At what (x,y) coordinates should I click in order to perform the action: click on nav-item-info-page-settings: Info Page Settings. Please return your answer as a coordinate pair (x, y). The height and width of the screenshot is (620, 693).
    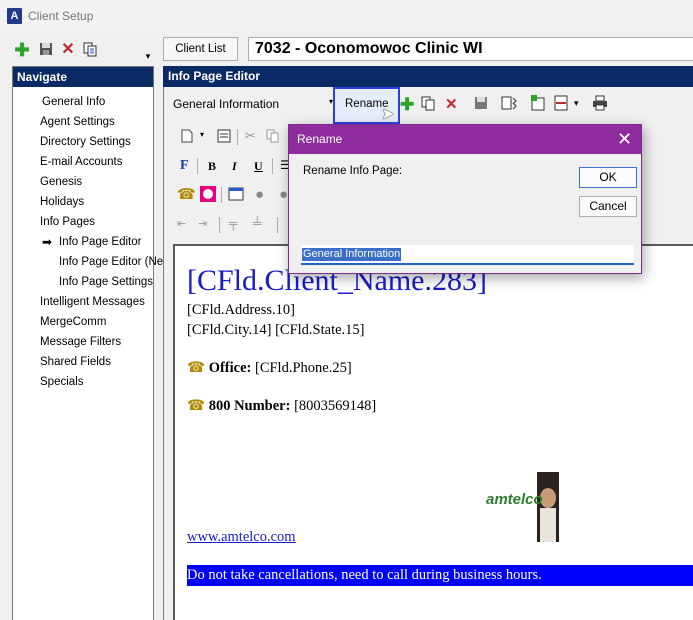
    Looking at the image, I should click on (106, 282).